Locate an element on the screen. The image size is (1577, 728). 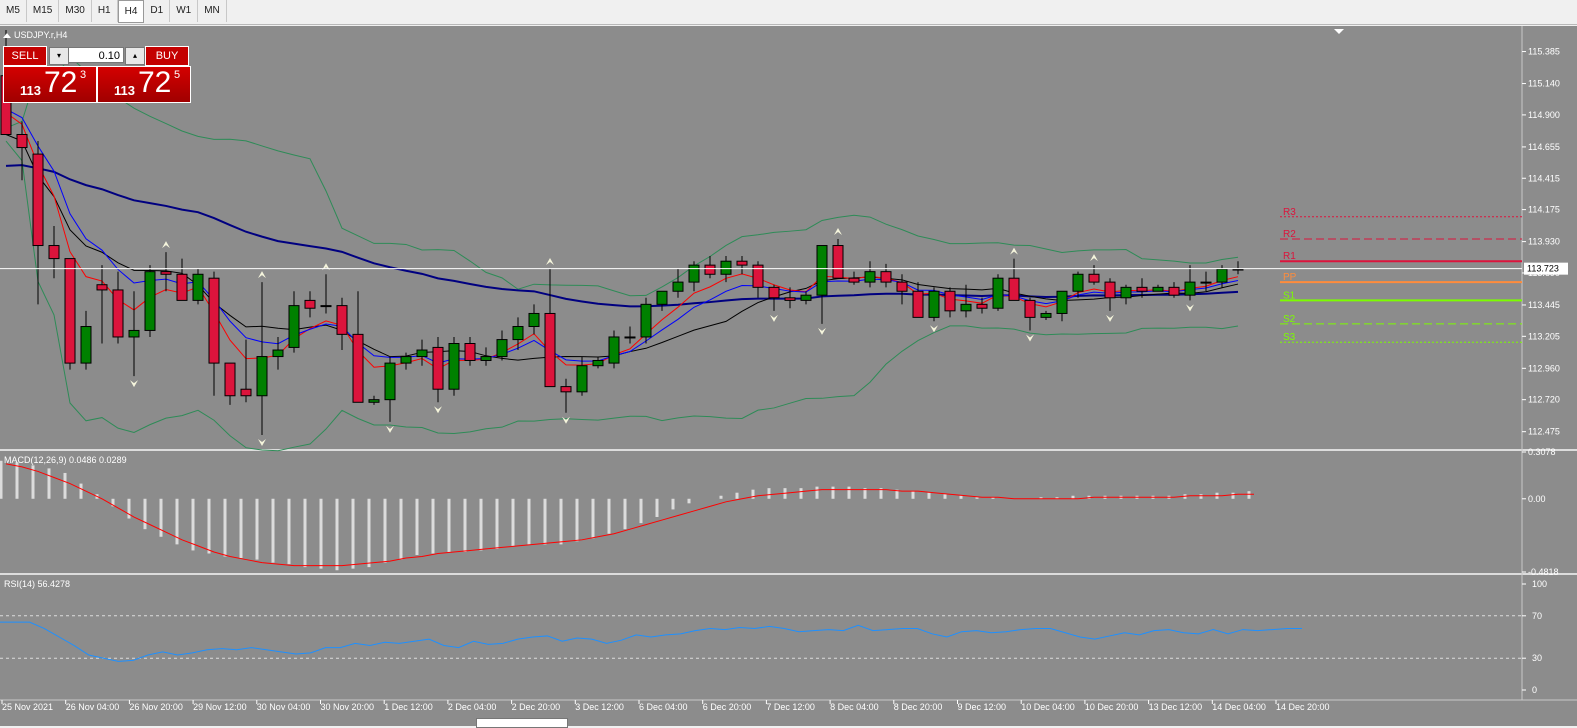
macd-tick-label: 0.3078 is located at coordinates (1542, 452).